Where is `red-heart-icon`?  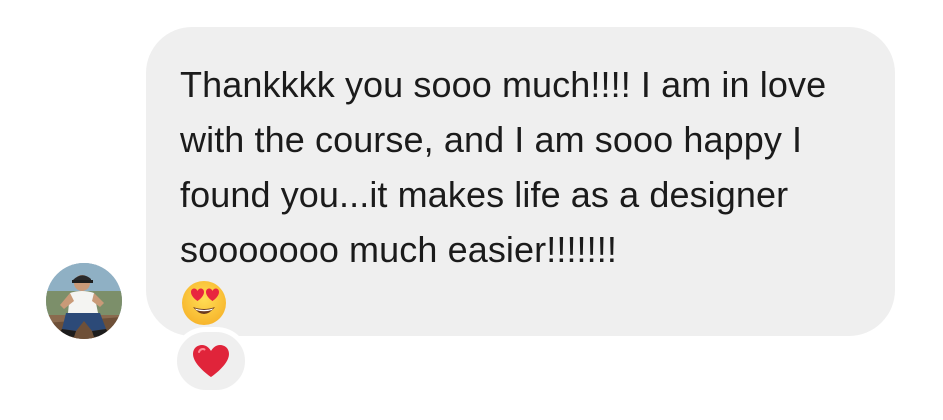 red-heart-icon is located at coordinates (211, 361).